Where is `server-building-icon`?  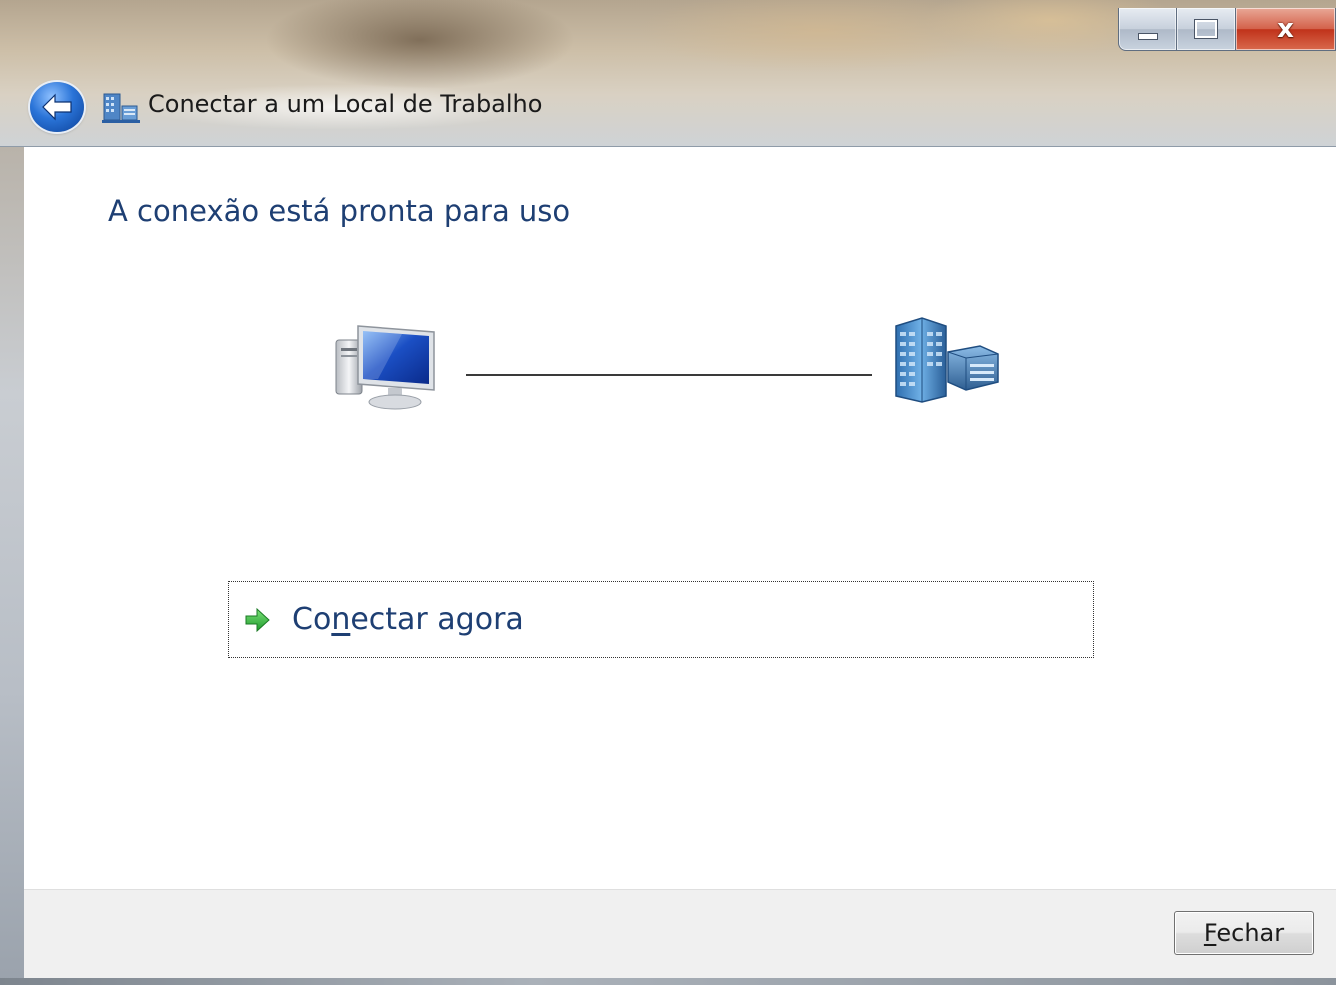 server-building-icon is located at coordinates (947, 360).